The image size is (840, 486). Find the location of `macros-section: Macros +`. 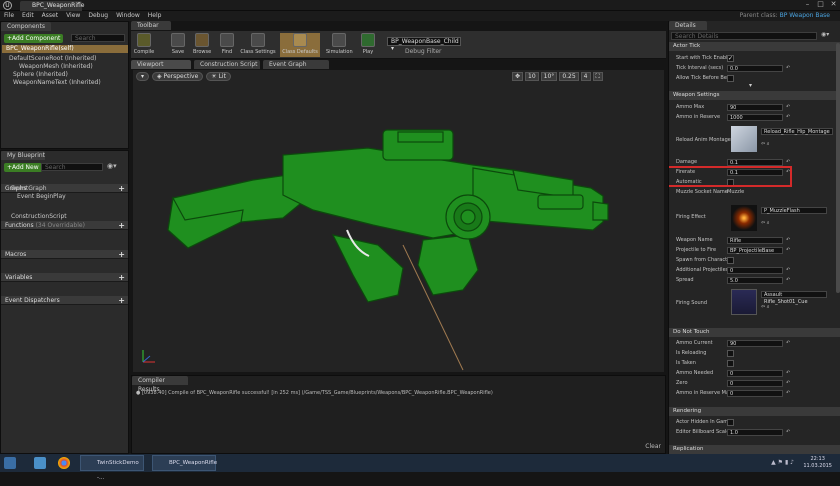

macros-section: Macros + is located at coordinates (64, 254).